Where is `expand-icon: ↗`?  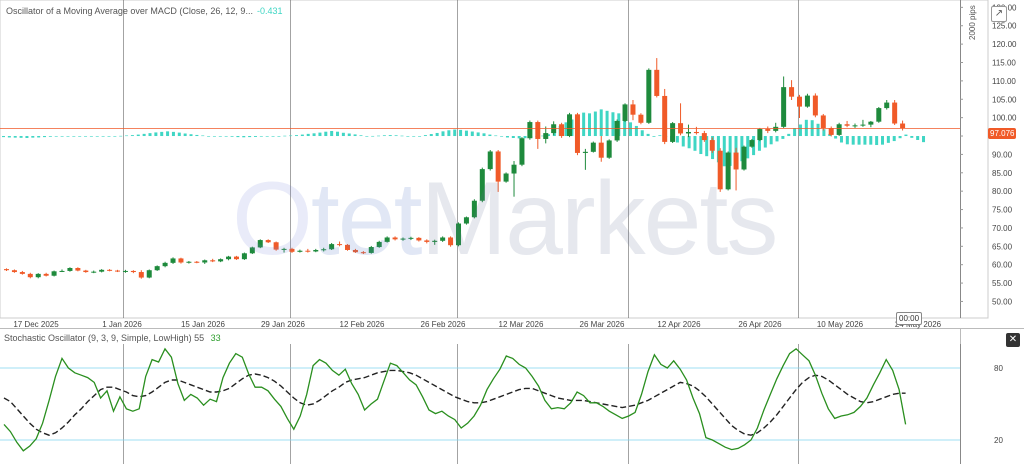 expand-icon: ↗ is located at coordinates (999, 14).